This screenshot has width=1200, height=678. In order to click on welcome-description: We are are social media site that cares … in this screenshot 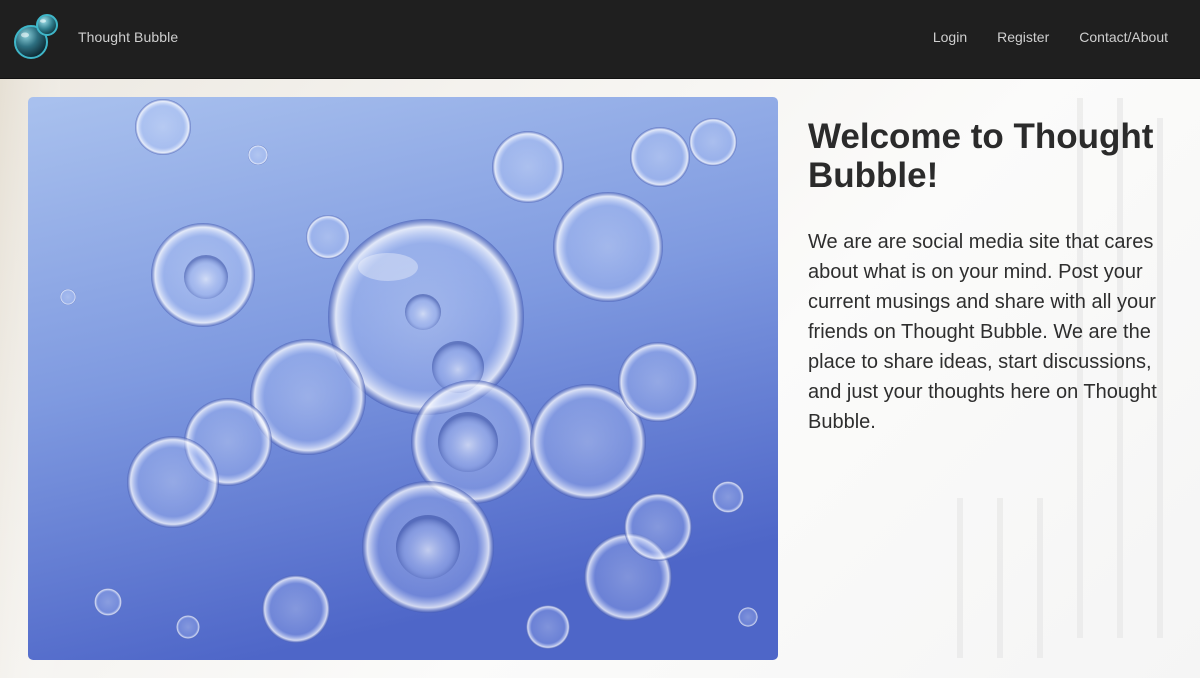, I will do `click(982, 332)`.